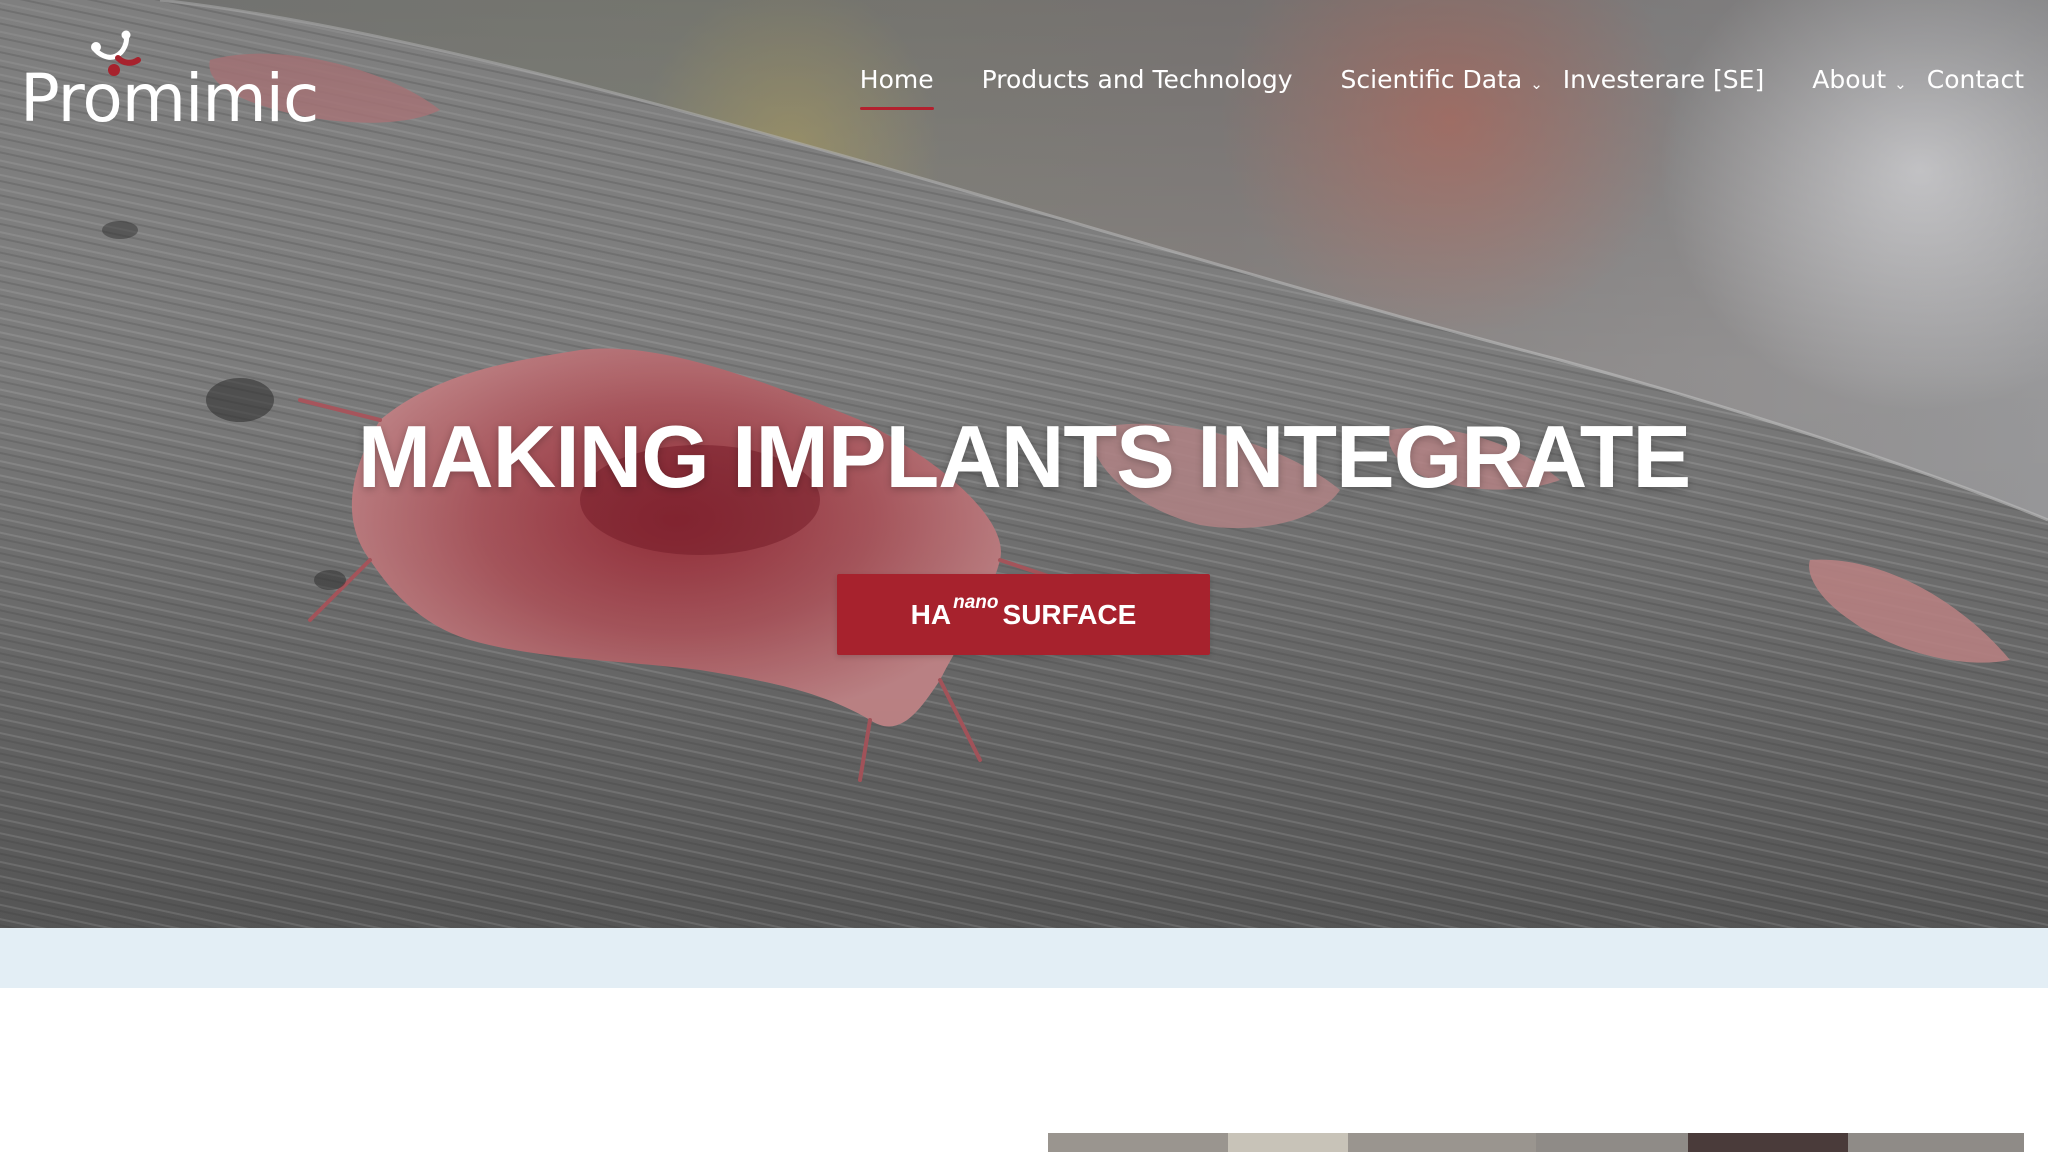 This screenshot has width=2048, height=1152. Describe the element at coordinates (1024, 456) in the screenshot. I see `hero-title: MAKING IMPLANTS INTEGRATE` at that location.